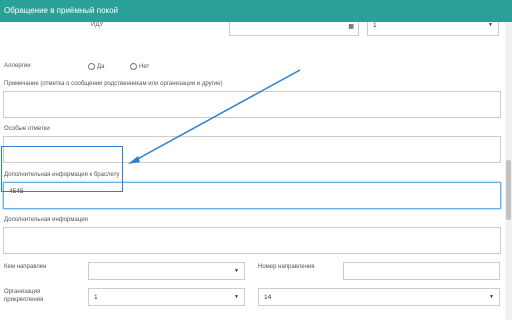 Image resolution: width=512 pixels, height=320 pixels. I want to click on annotation-arrow, so click(214, 116).